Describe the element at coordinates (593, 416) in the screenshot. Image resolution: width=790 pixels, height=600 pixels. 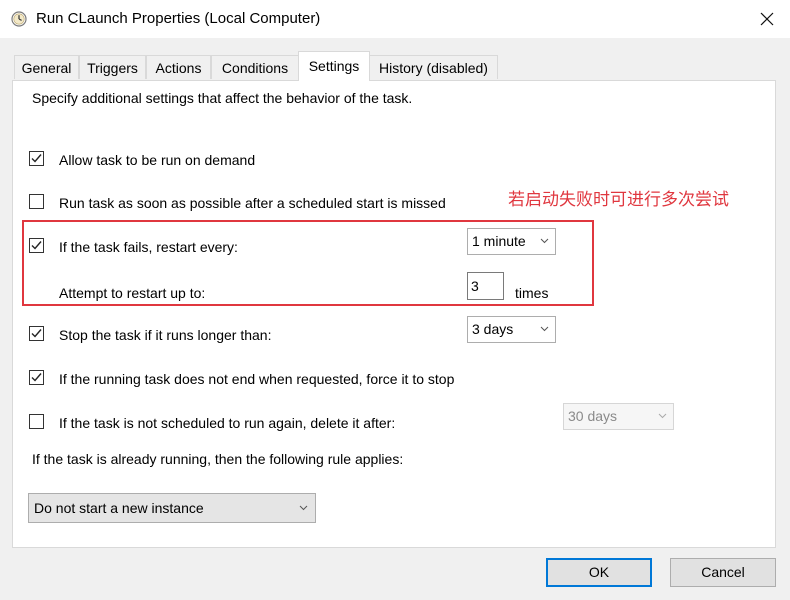
I see `delete-duration-value: 30 days` at that location.